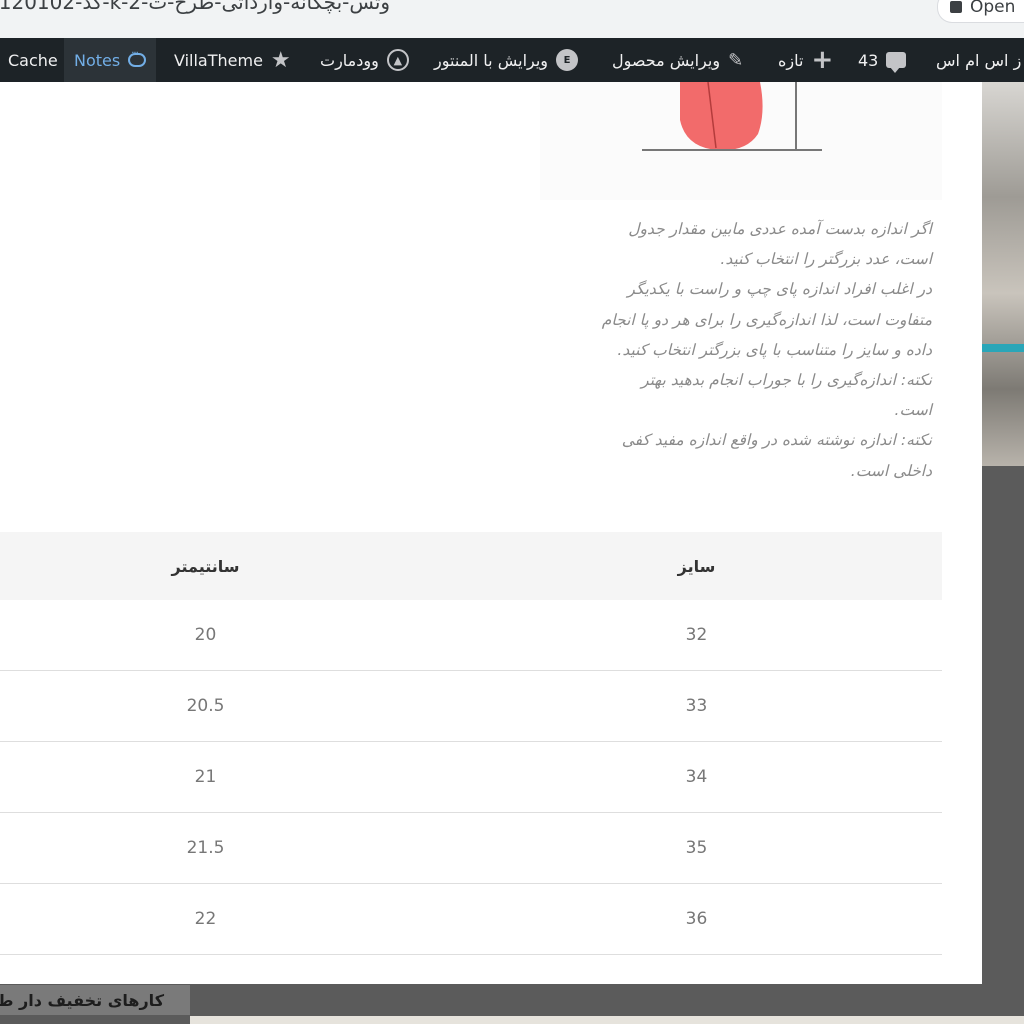 This screenshot has height=1024, width=1024. I want to click on new-label: تازه, so click(791, 60).